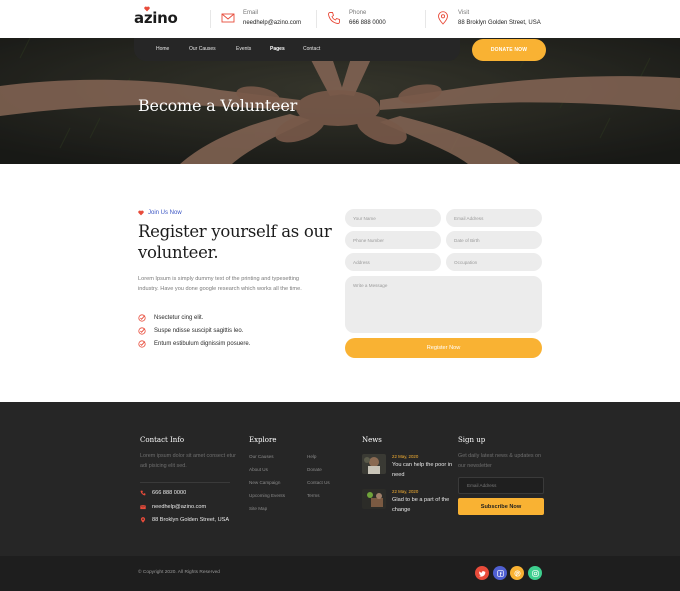 This screenshot has height=591, width=680. Describe the element at coordinates (162, 49) in the screenshot. I see `nav-home: Home` at that location.